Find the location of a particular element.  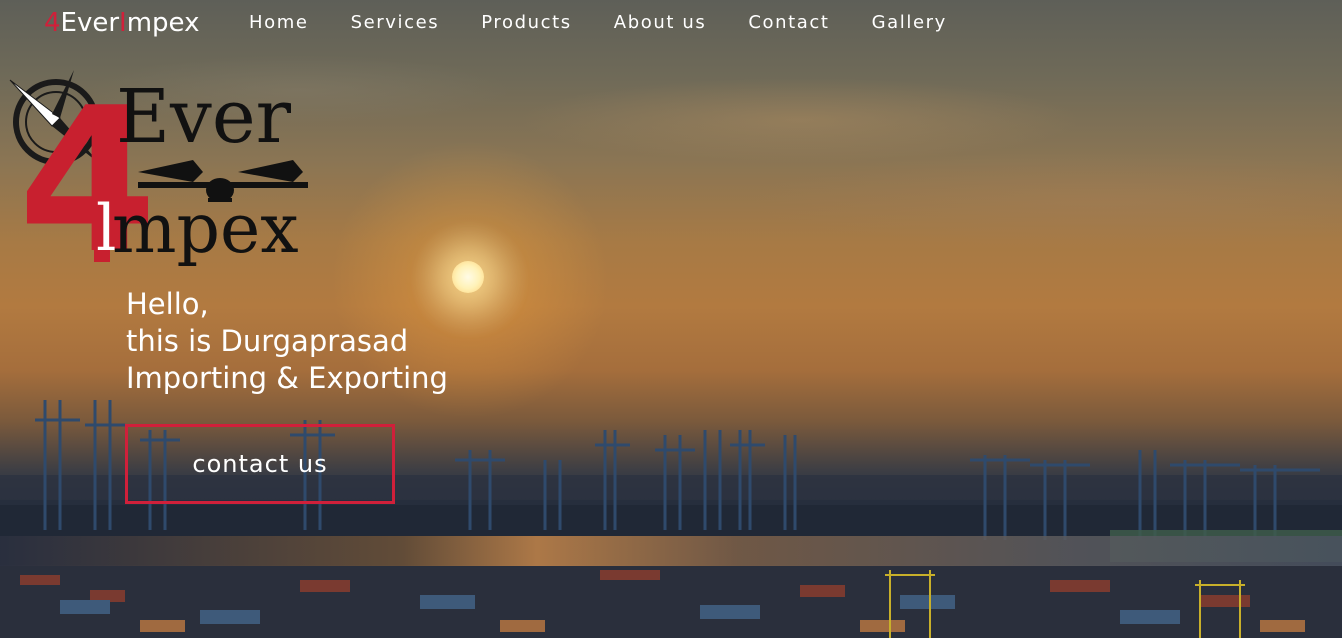

brand-accent: I is located at coordinates (123, 23).